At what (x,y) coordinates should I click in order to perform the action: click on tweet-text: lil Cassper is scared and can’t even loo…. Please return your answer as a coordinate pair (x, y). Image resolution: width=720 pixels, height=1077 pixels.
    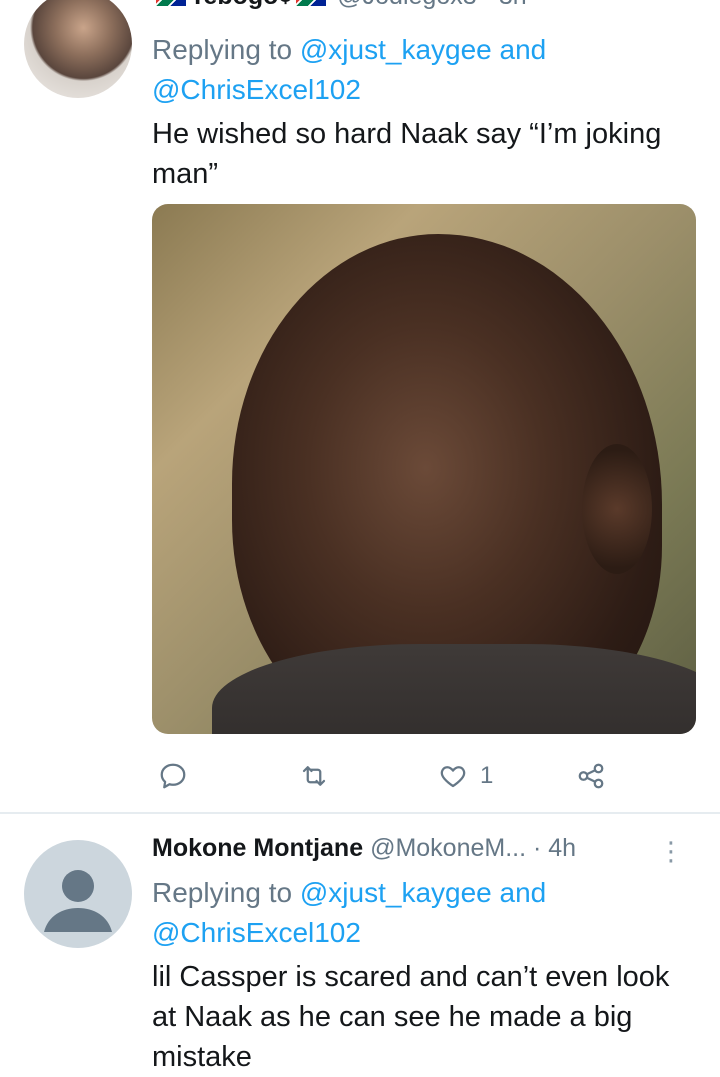
    Looking at the image, I should click on (411, 1017).